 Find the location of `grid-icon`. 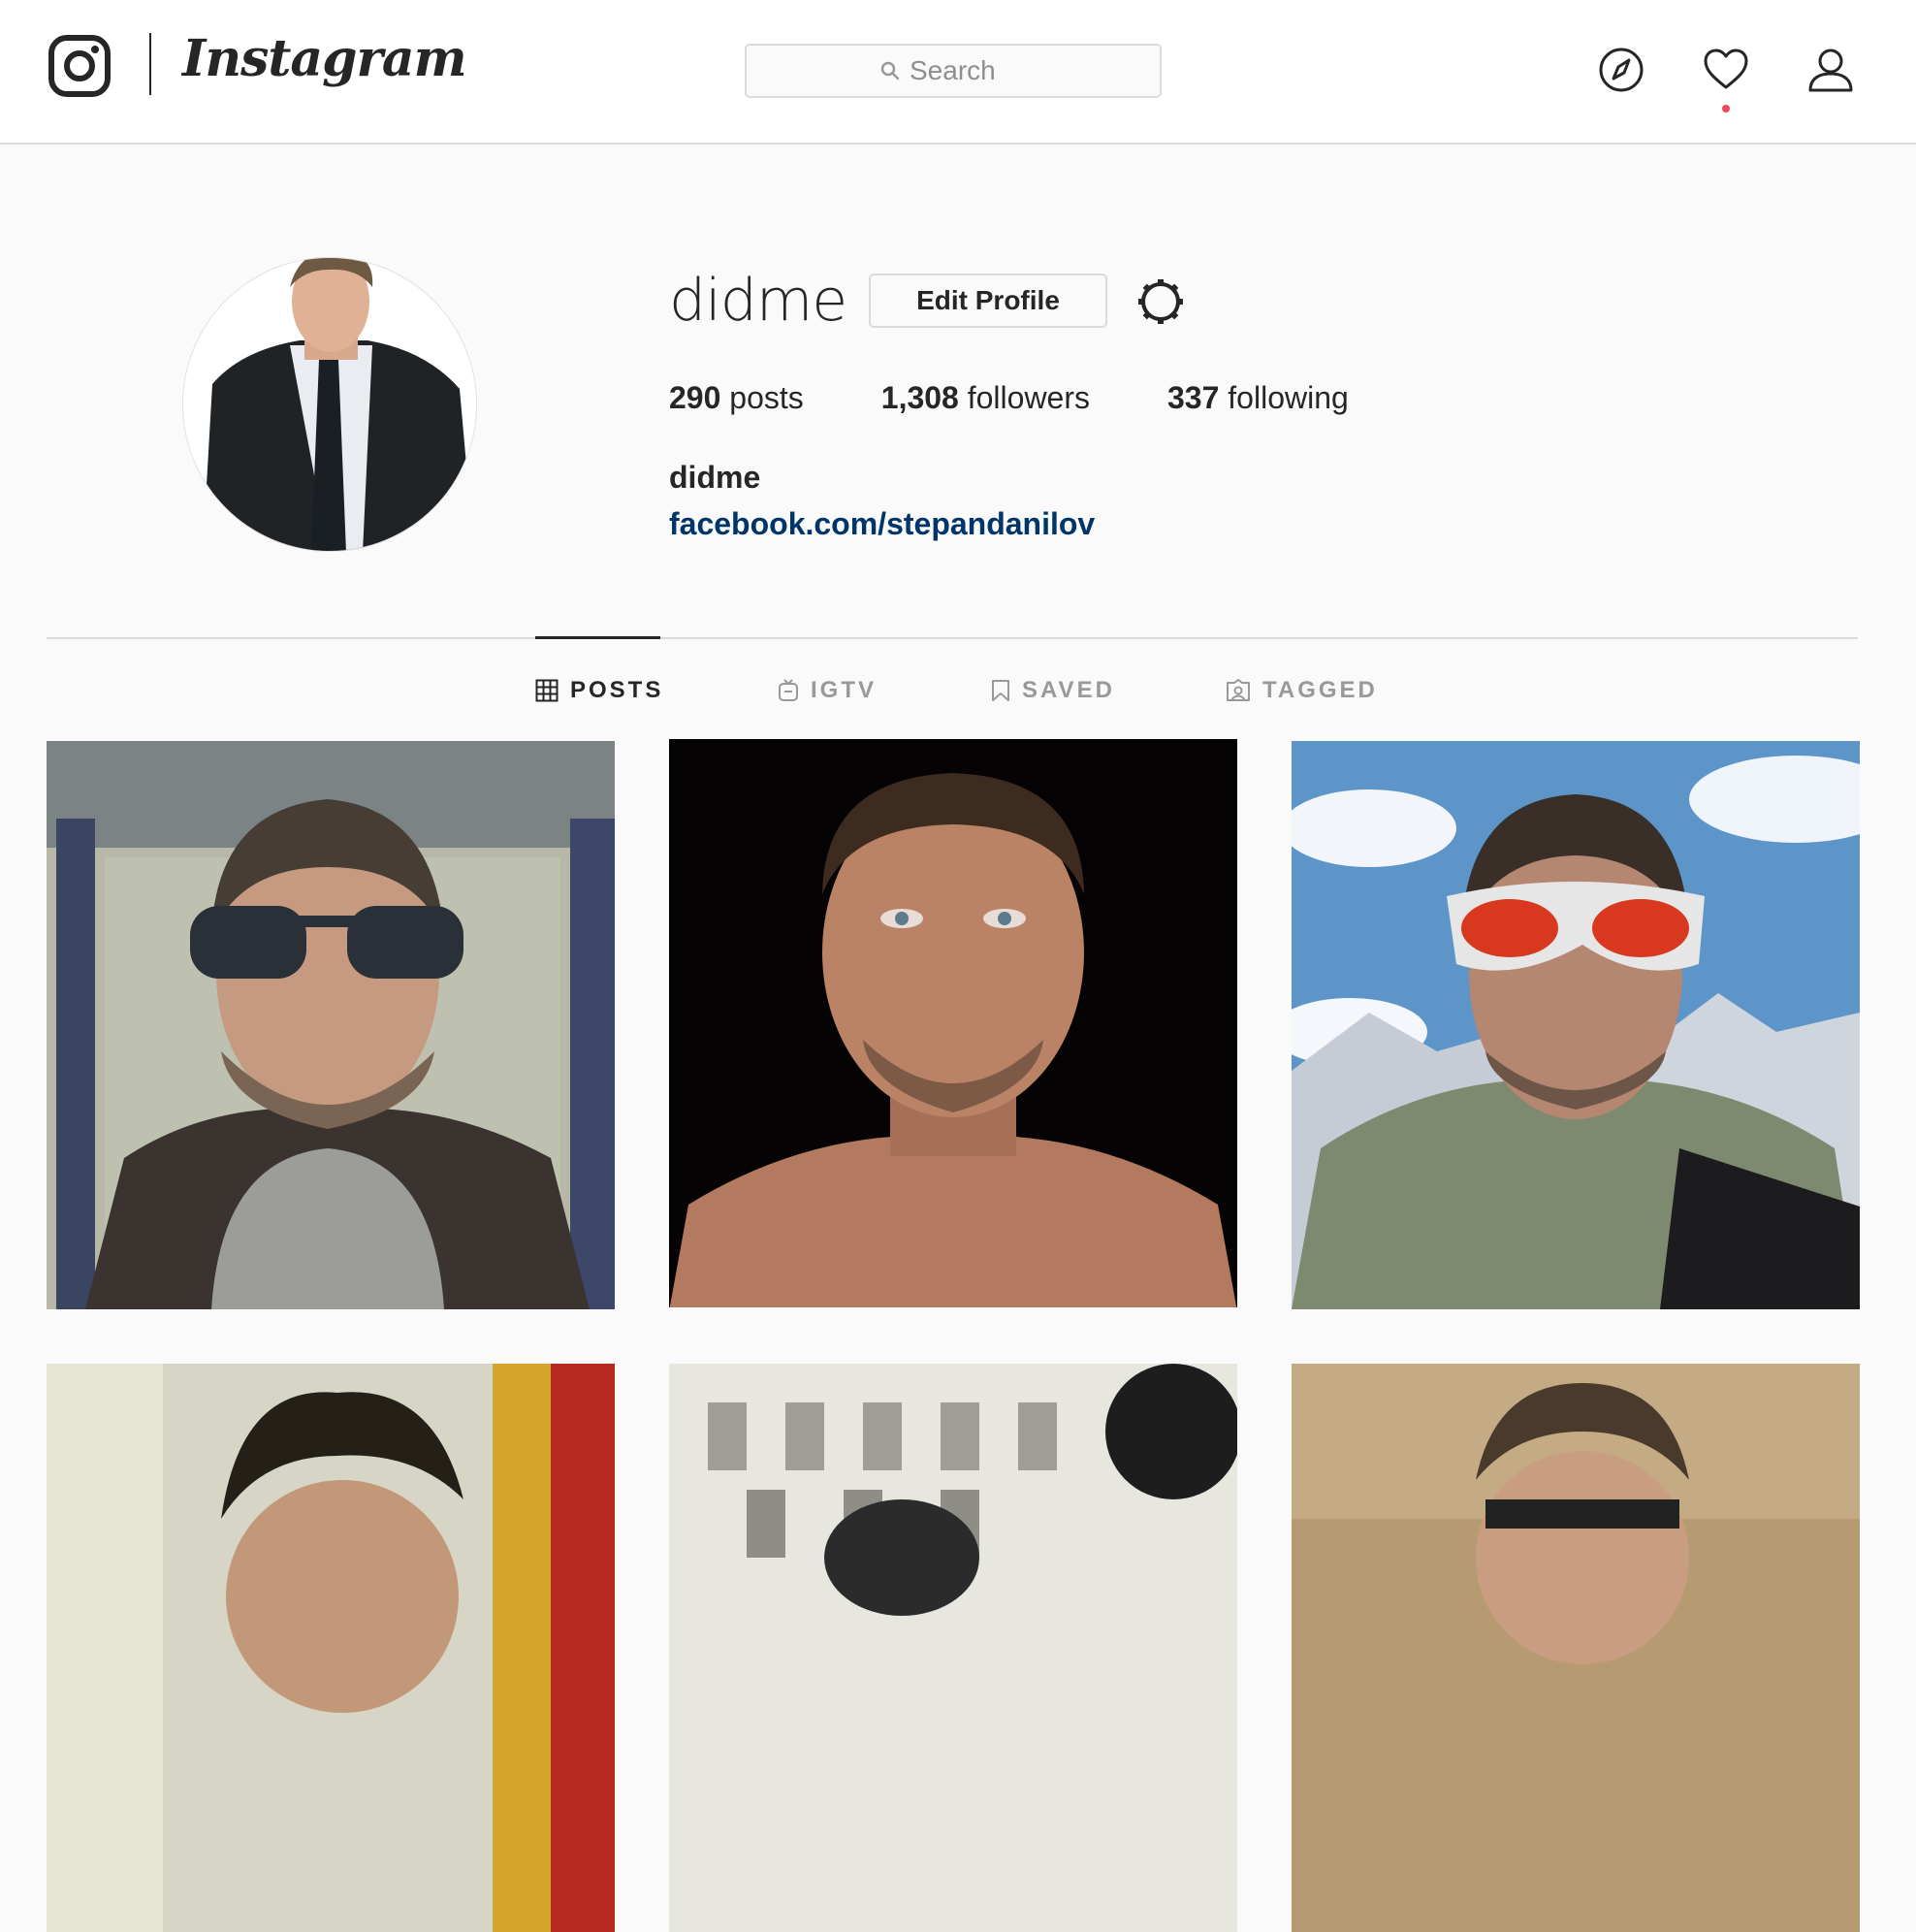

grid-icon is located at coordinates (547, 690).